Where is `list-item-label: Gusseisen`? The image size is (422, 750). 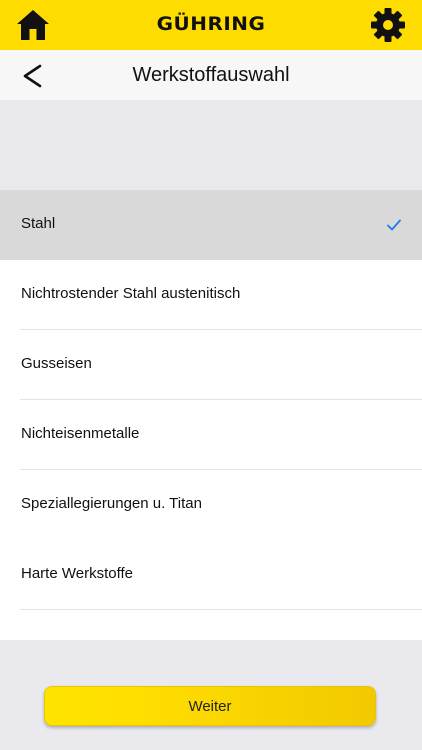
list-item-label: Gusseisen is located at coordinates (56, 363).